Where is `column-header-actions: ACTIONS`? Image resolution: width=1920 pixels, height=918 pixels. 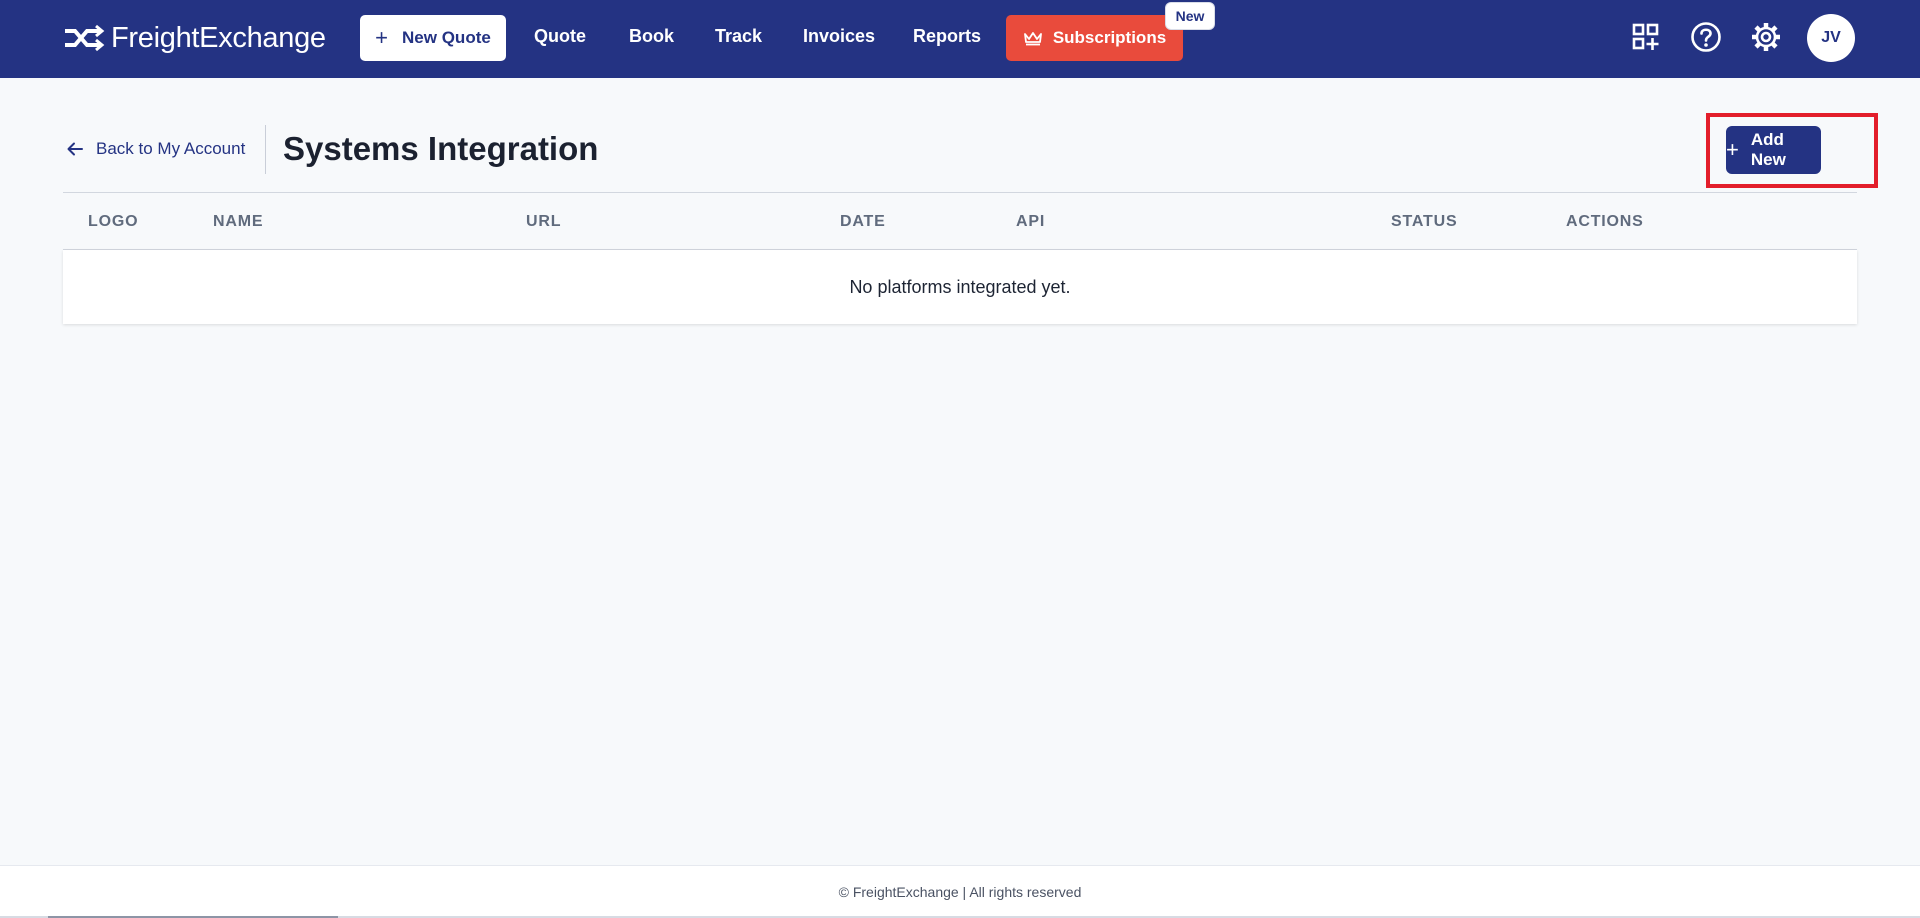
column-header-actions: ACTIONS is located at coordinates (1605, 221).